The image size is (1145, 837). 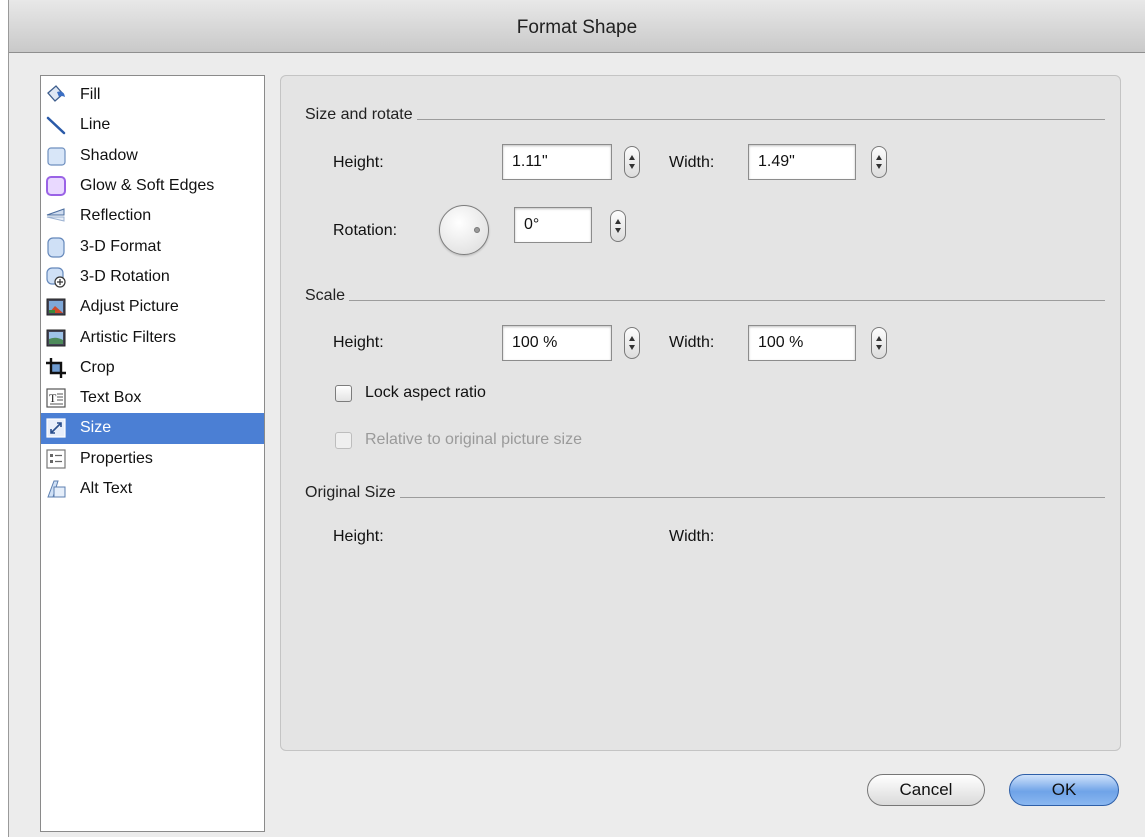 What do you see at coordinates (56, 459) in the screenshot?
I see `properties-icon` at bounding box center [56, 459].